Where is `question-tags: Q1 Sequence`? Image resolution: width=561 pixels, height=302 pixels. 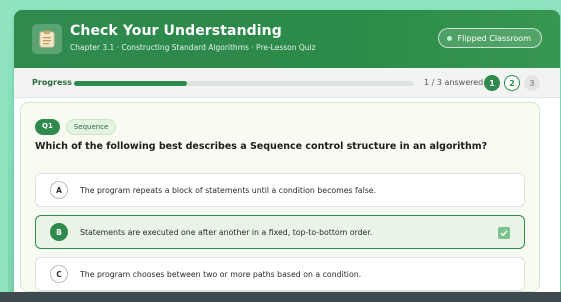 question-tags: Q1 Sequence is located at coordinates (76, 127).